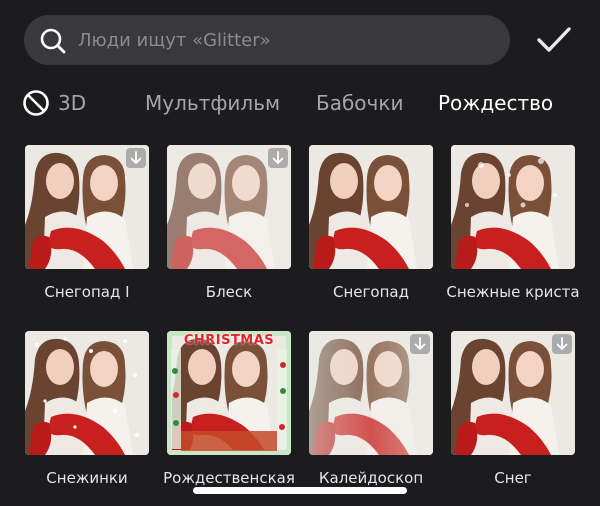 This screenshot has height=506, width=600. What do you see at coordinates (371, 292) in the screenshot?
I see `effect-label: Снегопад` at bounding box center [371, 292].